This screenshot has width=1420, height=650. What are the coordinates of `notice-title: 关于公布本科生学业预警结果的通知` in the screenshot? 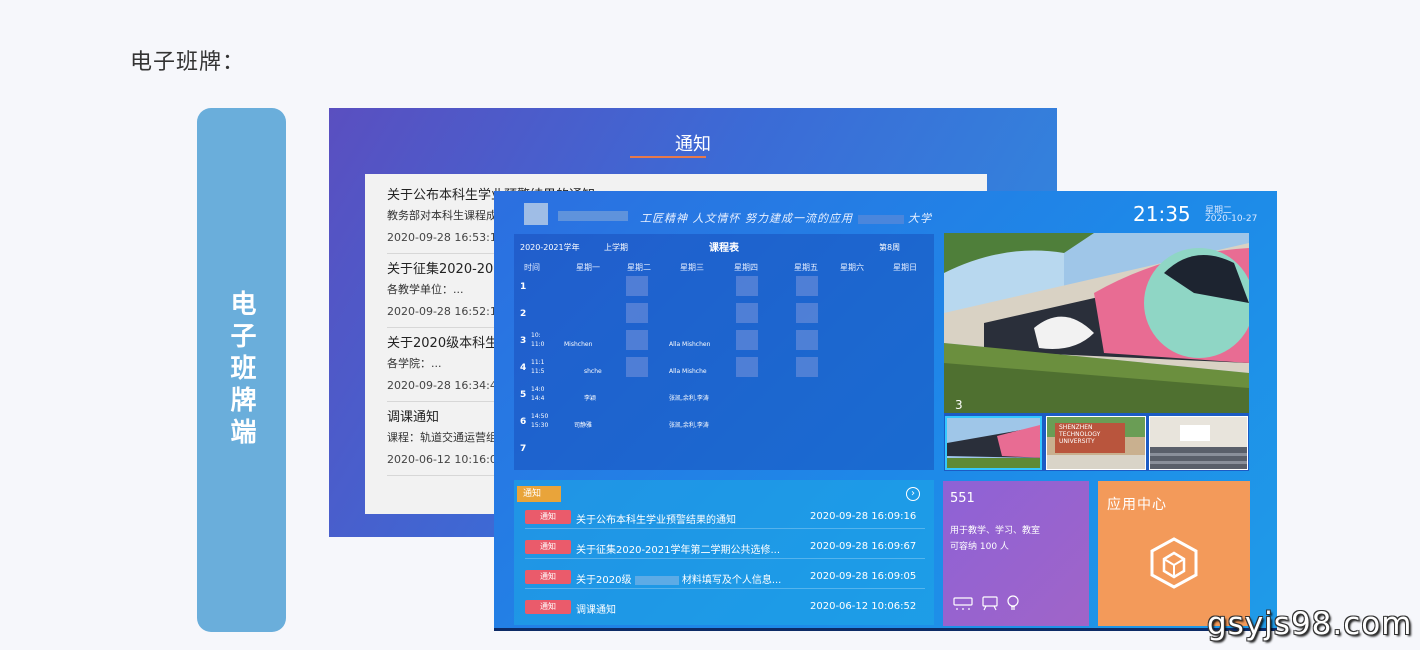 It's located at (656, 520).